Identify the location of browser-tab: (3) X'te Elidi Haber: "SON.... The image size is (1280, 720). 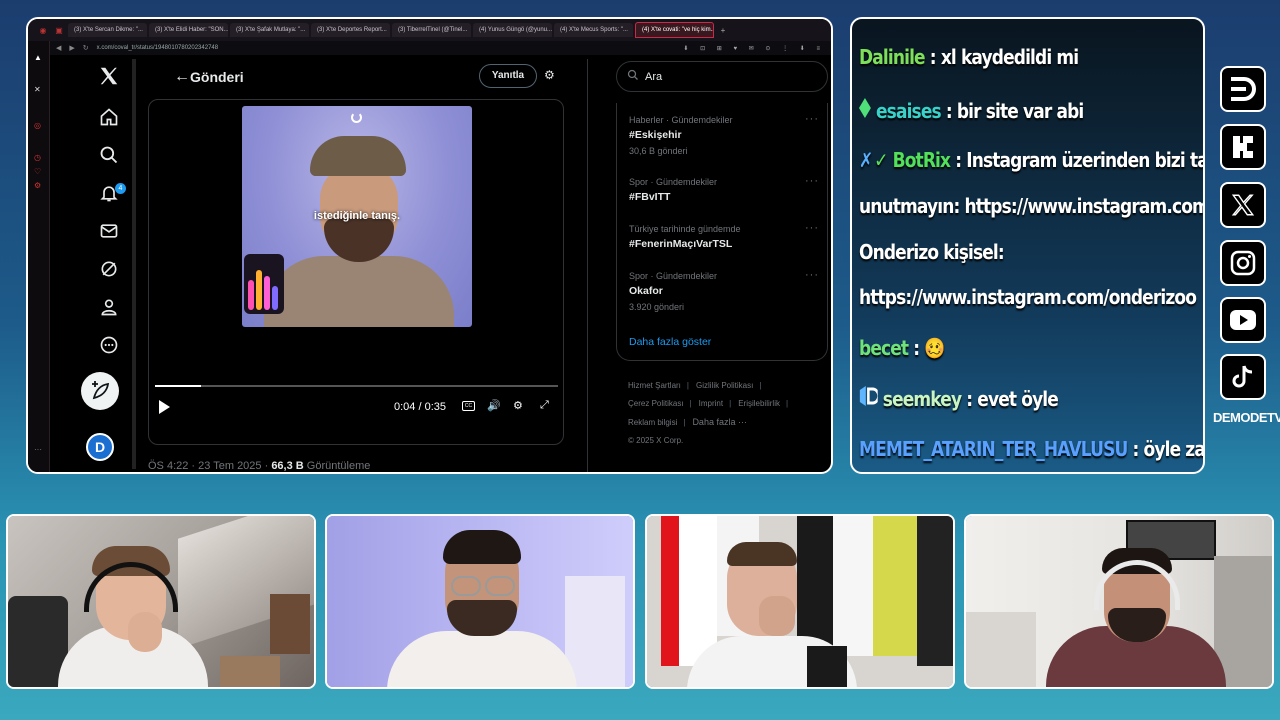
(188, 30).